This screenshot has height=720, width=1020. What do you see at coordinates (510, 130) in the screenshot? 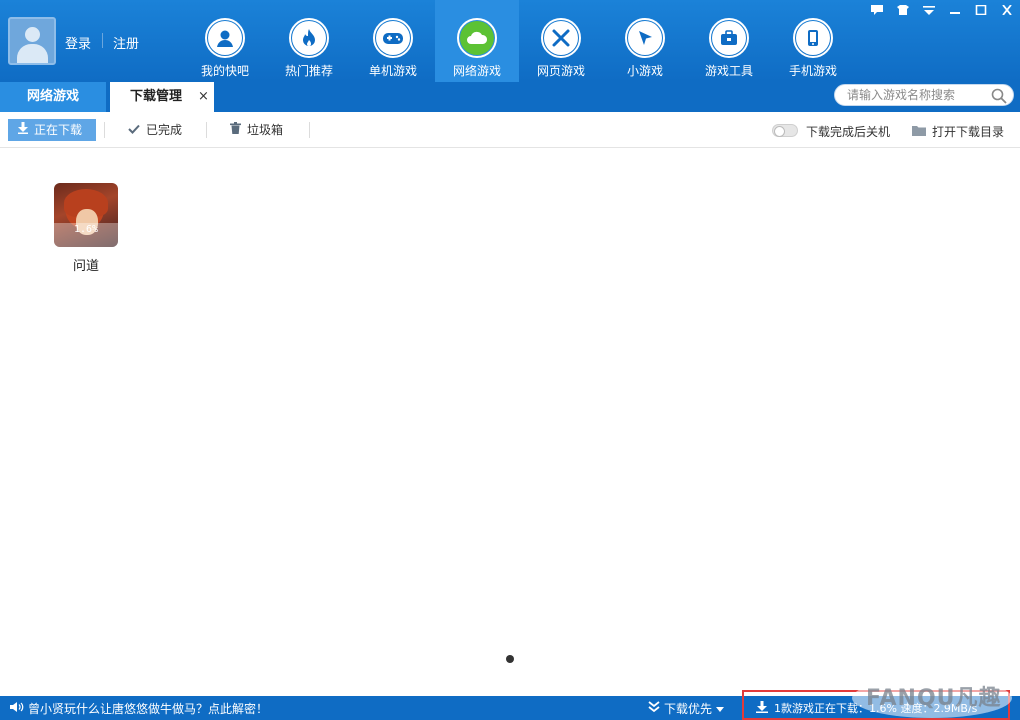
I see `download-toolbar: 正在下载 已完成 垃圾箱 下载完成后关机 打开下载目录` at bounding box center [510, 130].